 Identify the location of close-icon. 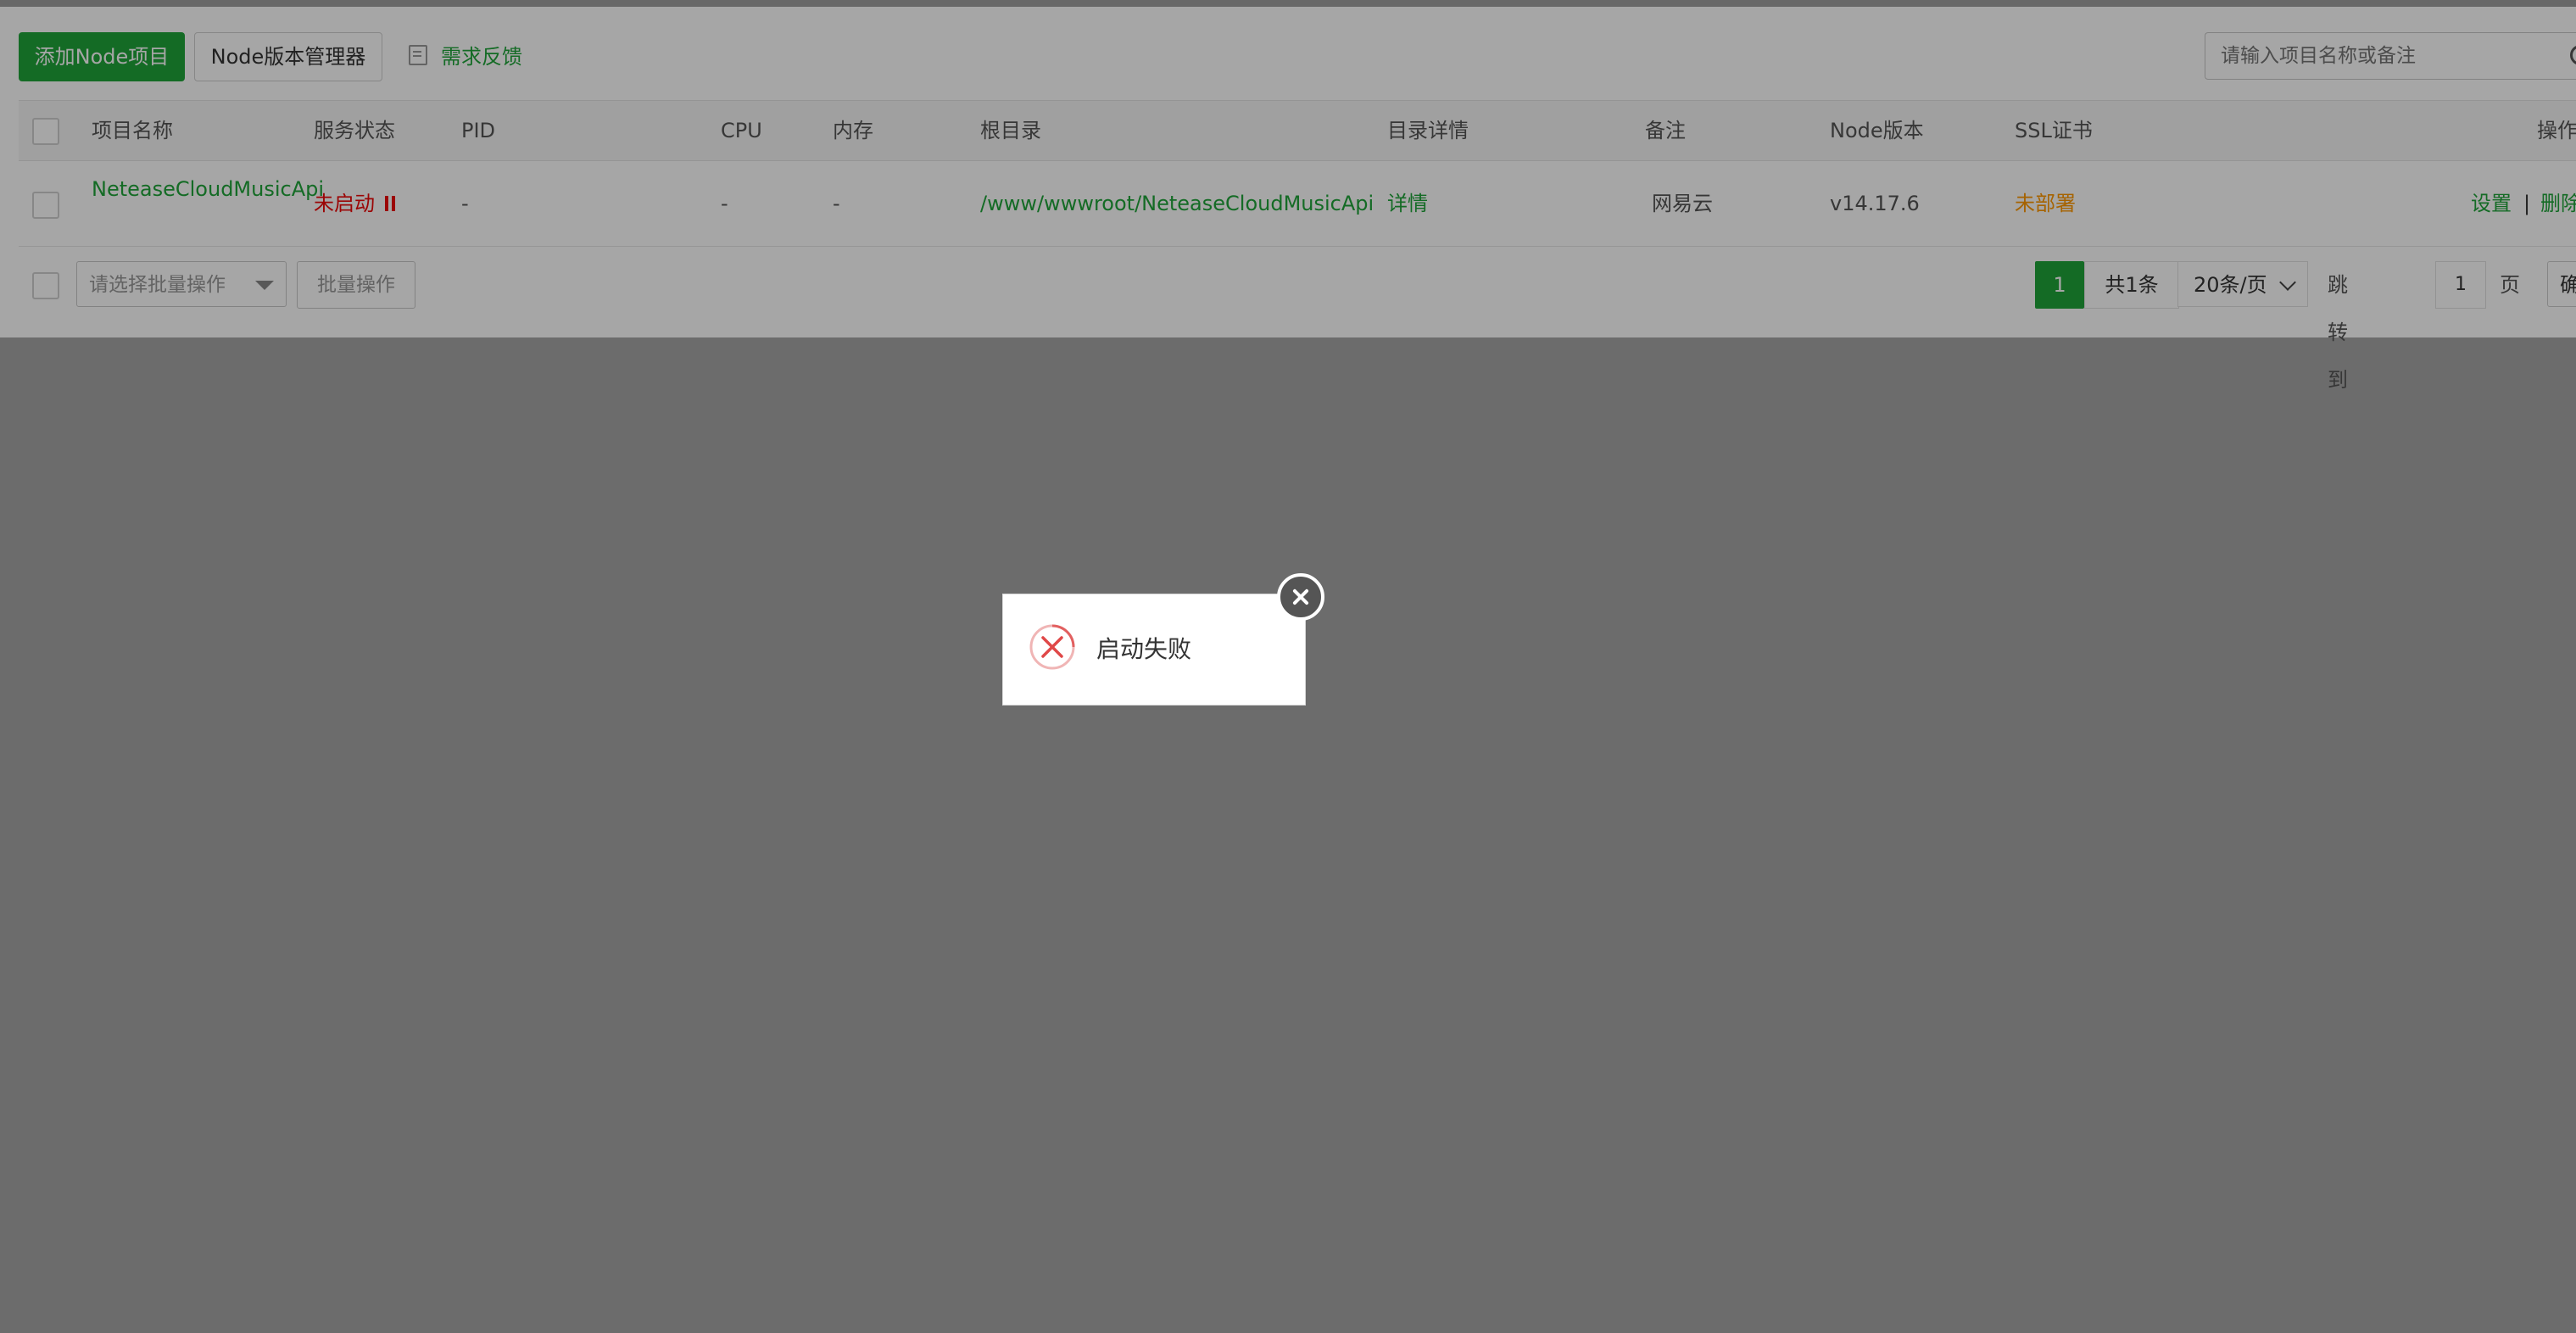
(1300, 597).